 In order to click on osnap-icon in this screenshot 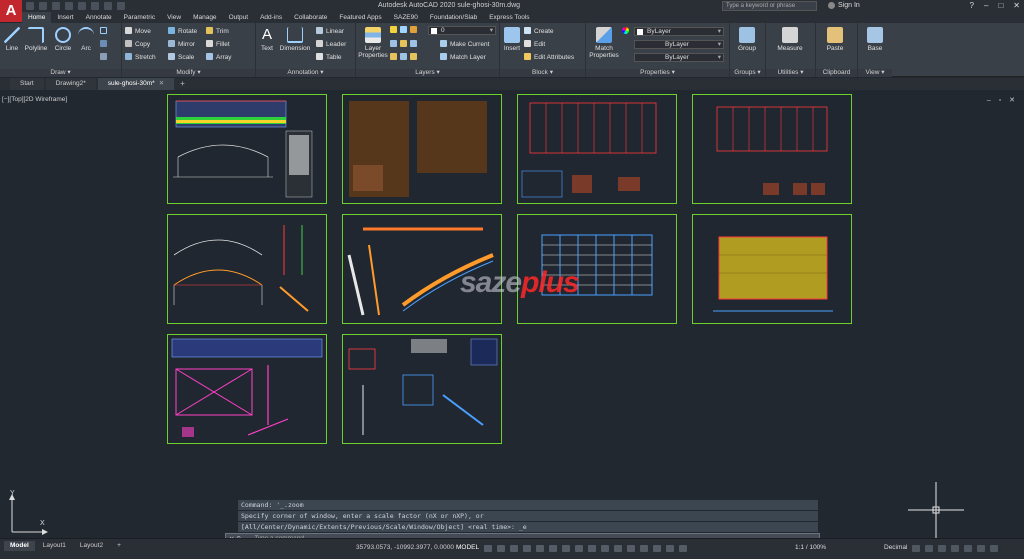, I will do `click(566, 548)`.